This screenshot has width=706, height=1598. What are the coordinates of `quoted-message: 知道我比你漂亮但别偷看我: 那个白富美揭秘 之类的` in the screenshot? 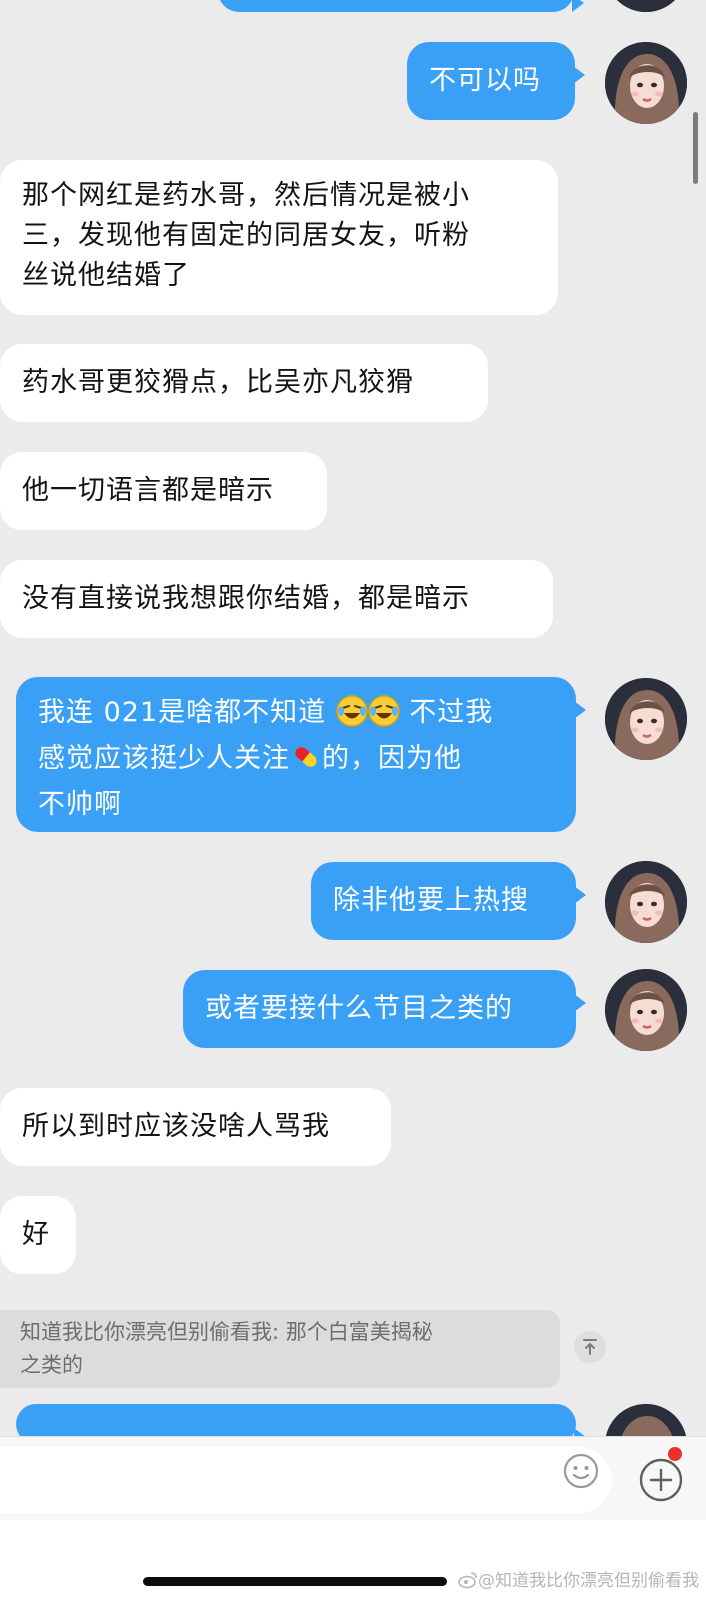 It's located at (280, 1349).